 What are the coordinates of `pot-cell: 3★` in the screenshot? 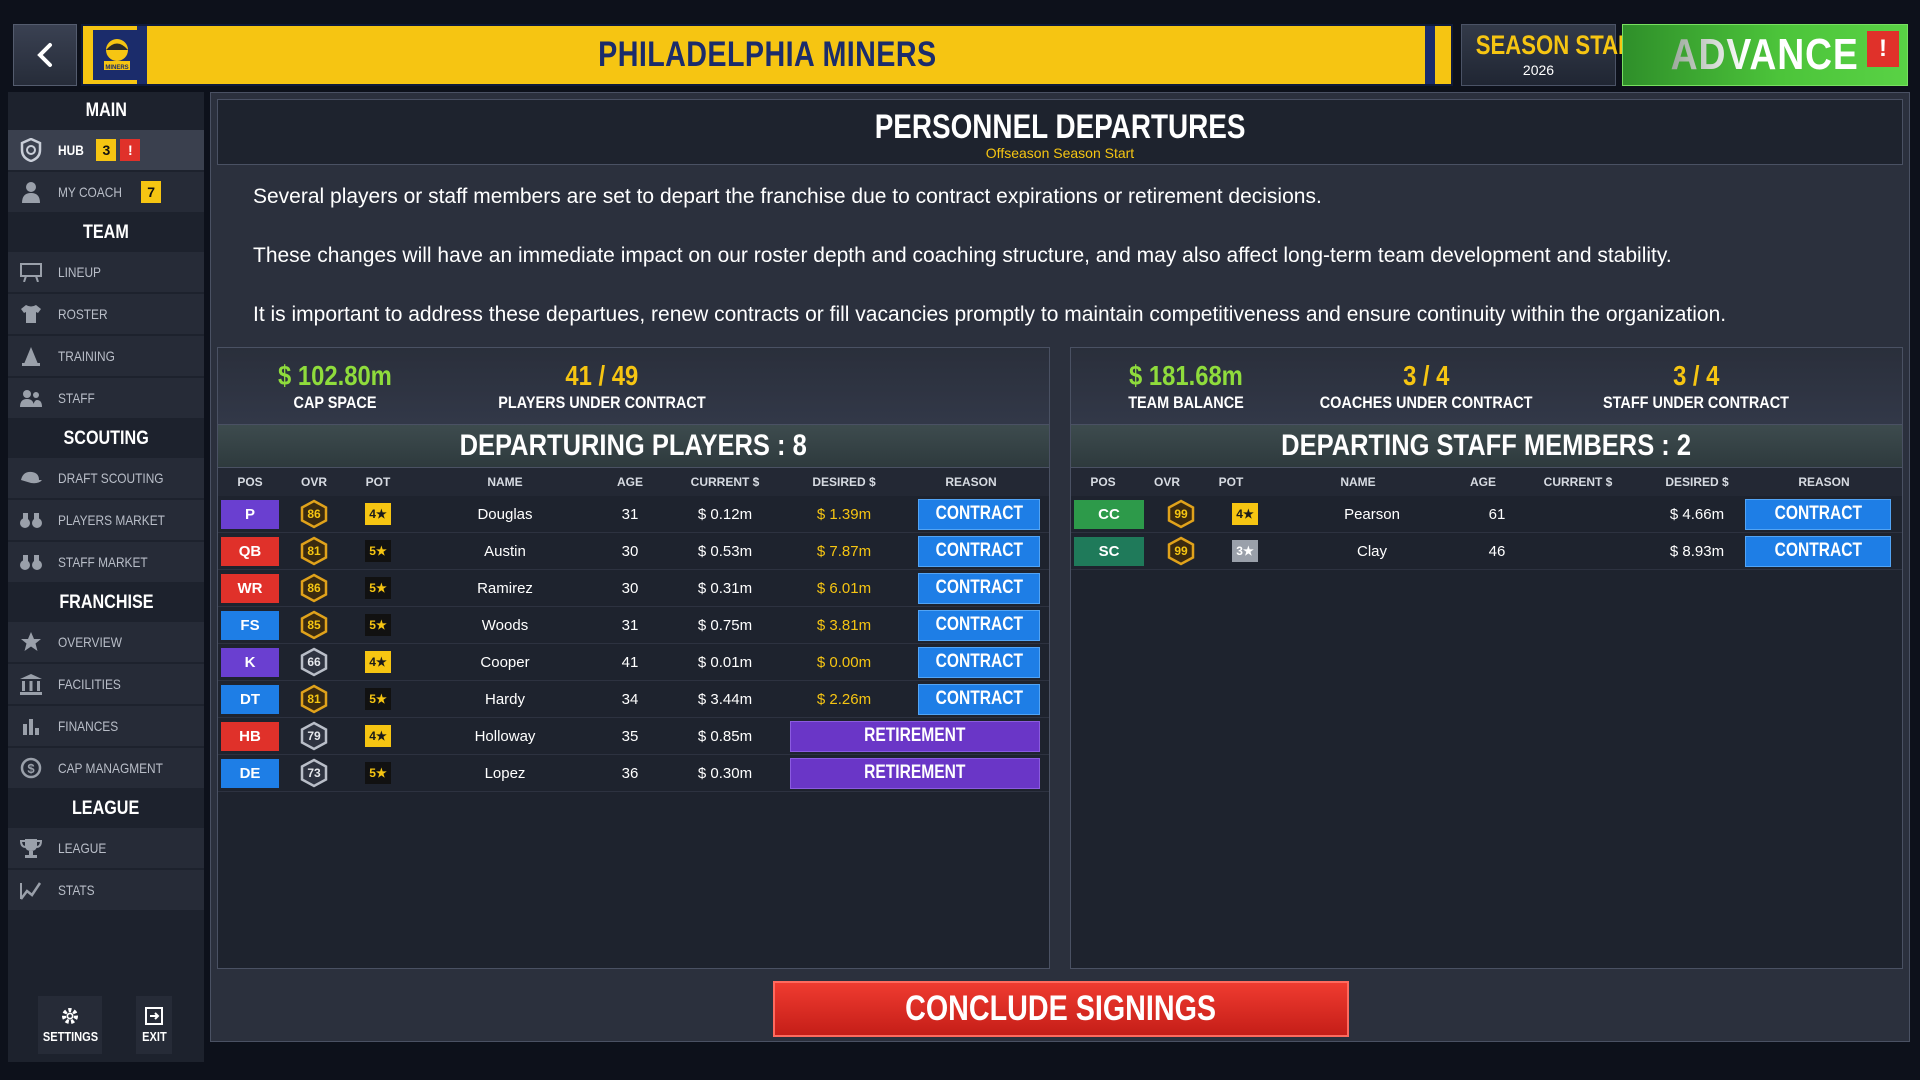 It's located at (1245, 551).